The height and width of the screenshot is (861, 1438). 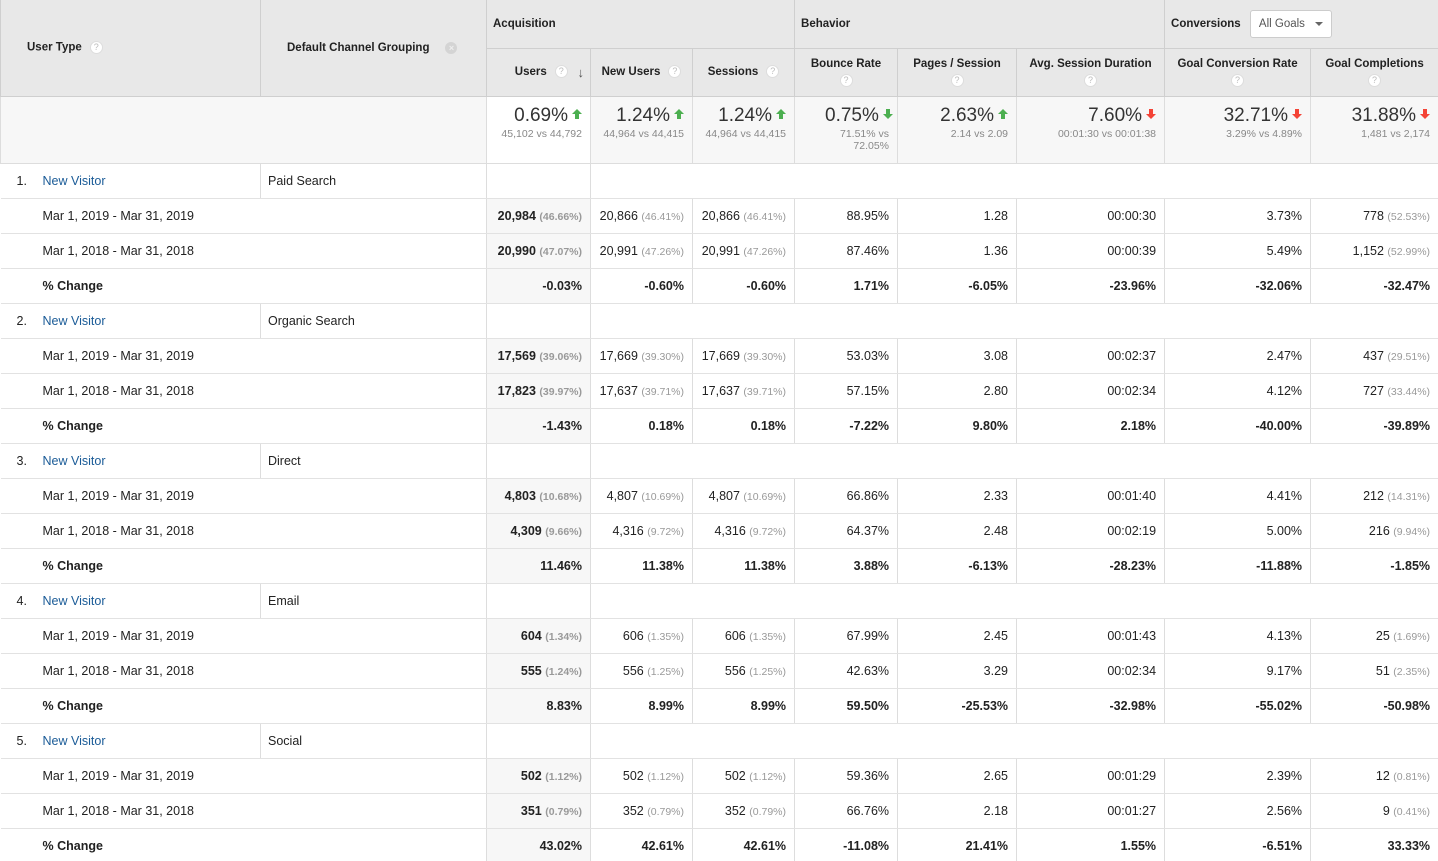 I want to click on group-header-acquisition: Acquisition, so click(x=640, y=24).